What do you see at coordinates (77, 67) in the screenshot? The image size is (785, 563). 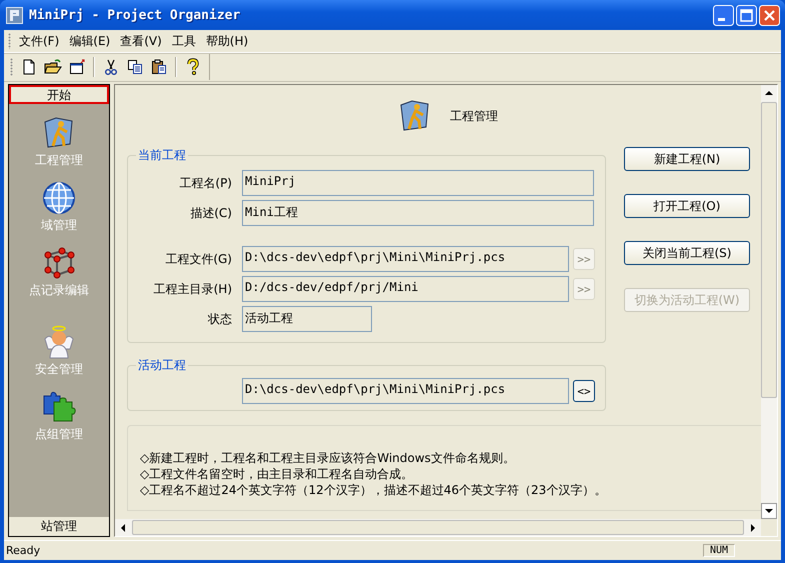 I see `window-icon` at bounding box center [77, 67].